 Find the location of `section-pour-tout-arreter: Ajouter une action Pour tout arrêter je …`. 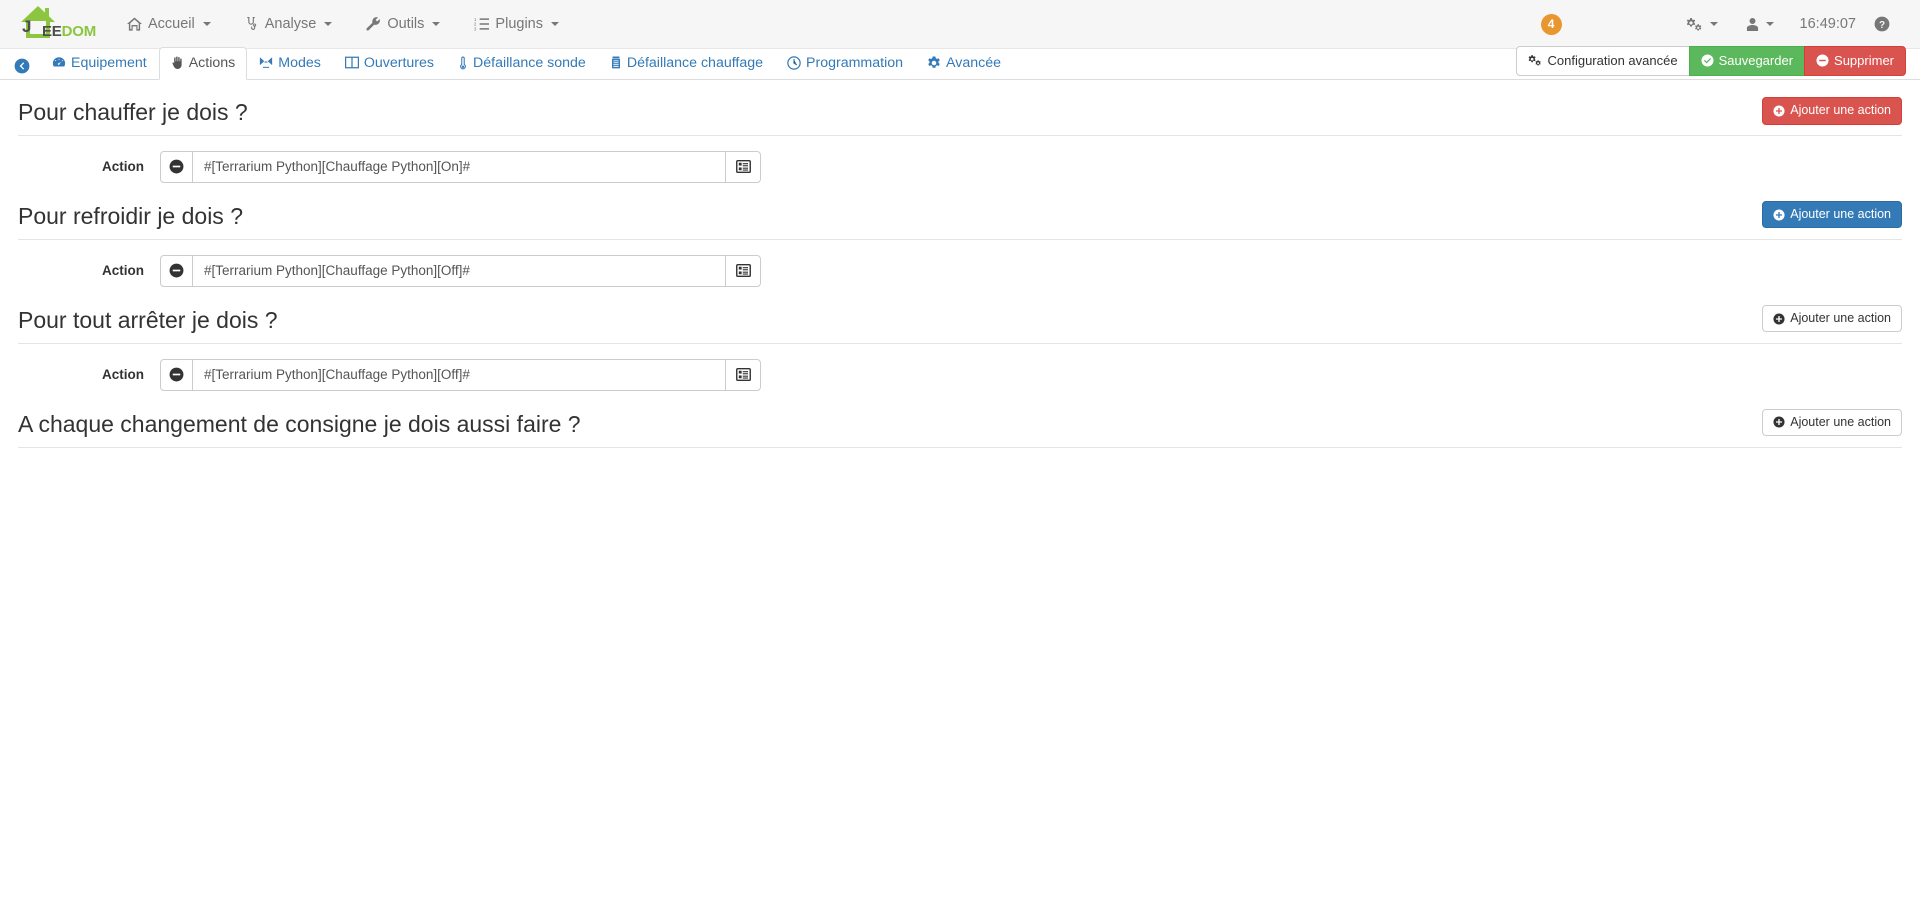

section-pour-tout-arreter: Ajouter une action Pour tout arrêter je … is located at coordinates (960, 340).